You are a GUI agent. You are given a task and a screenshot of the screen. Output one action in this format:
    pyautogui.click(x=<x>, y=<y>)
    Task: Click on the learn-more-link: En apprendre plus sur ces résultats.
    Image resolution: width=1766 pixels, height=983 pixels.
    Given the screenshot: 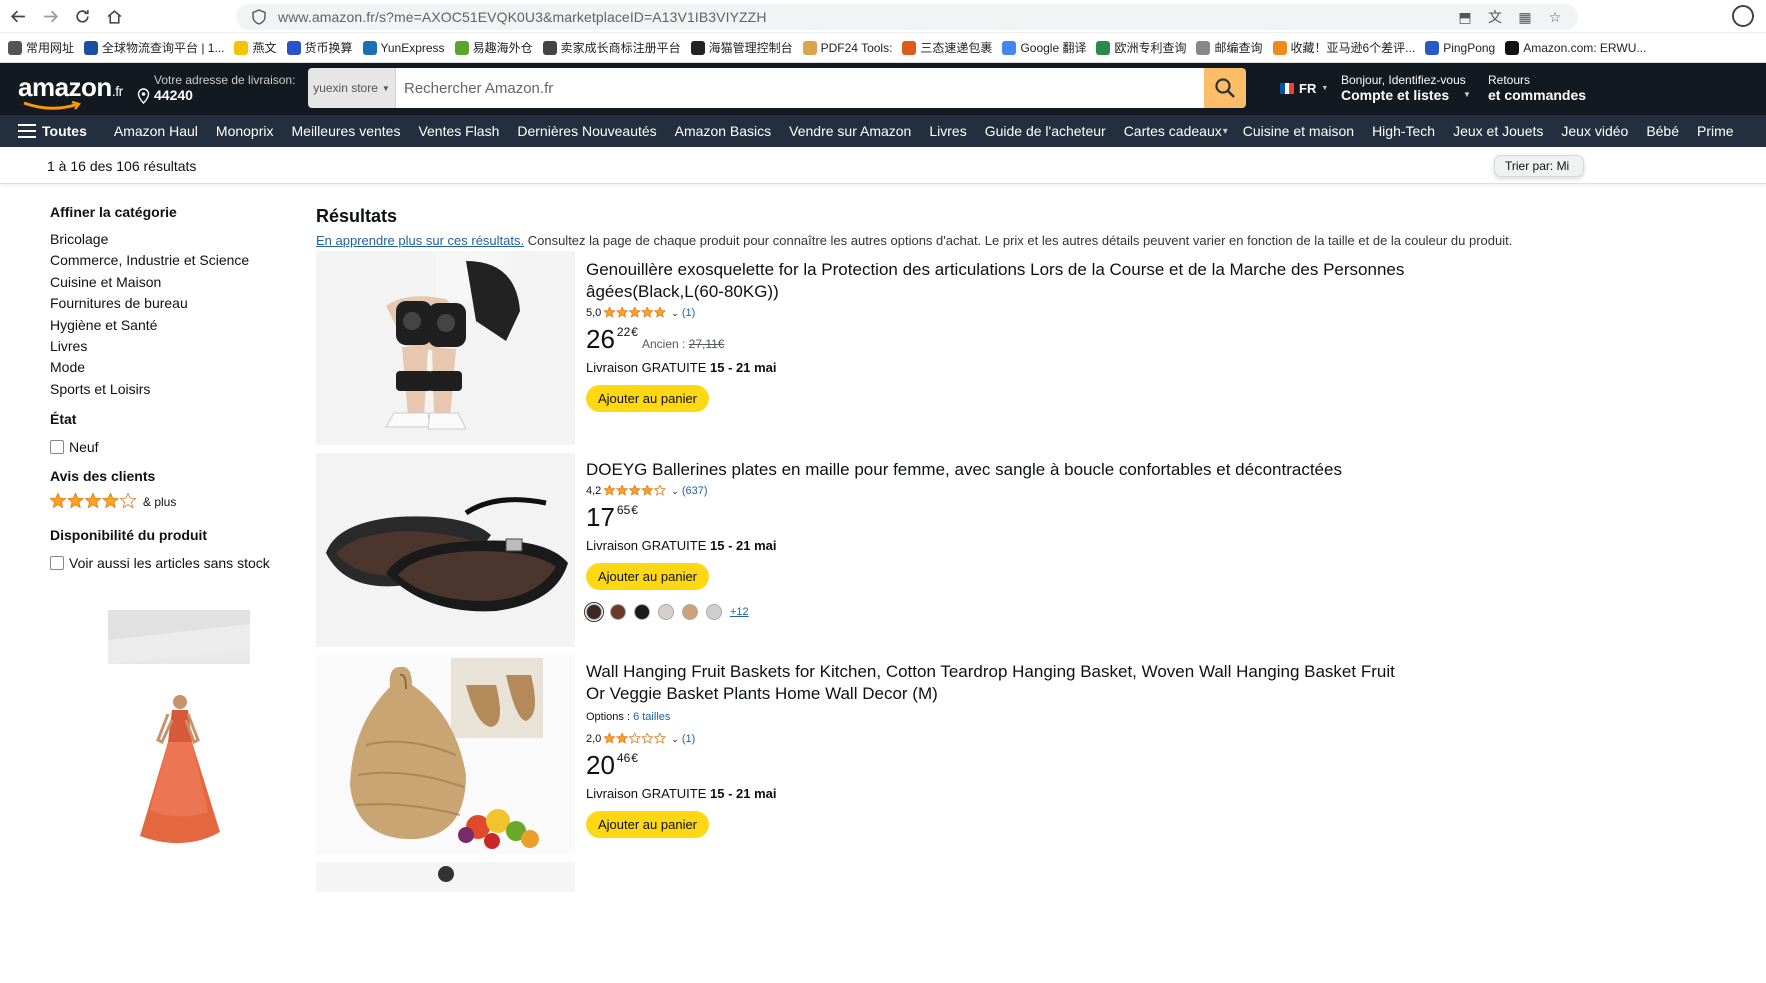 What is the action you would take?
    pyautogui.click(x=420, y=240)
    